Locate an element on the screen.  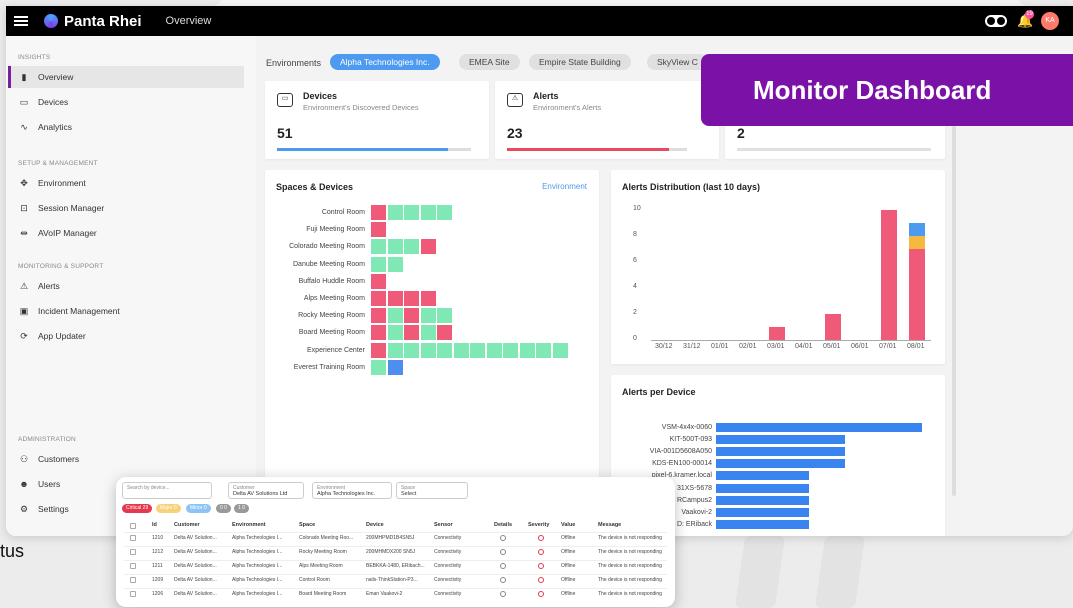
sidebar-item-overview: ▮ Overview is located at coordinates (126, 77).